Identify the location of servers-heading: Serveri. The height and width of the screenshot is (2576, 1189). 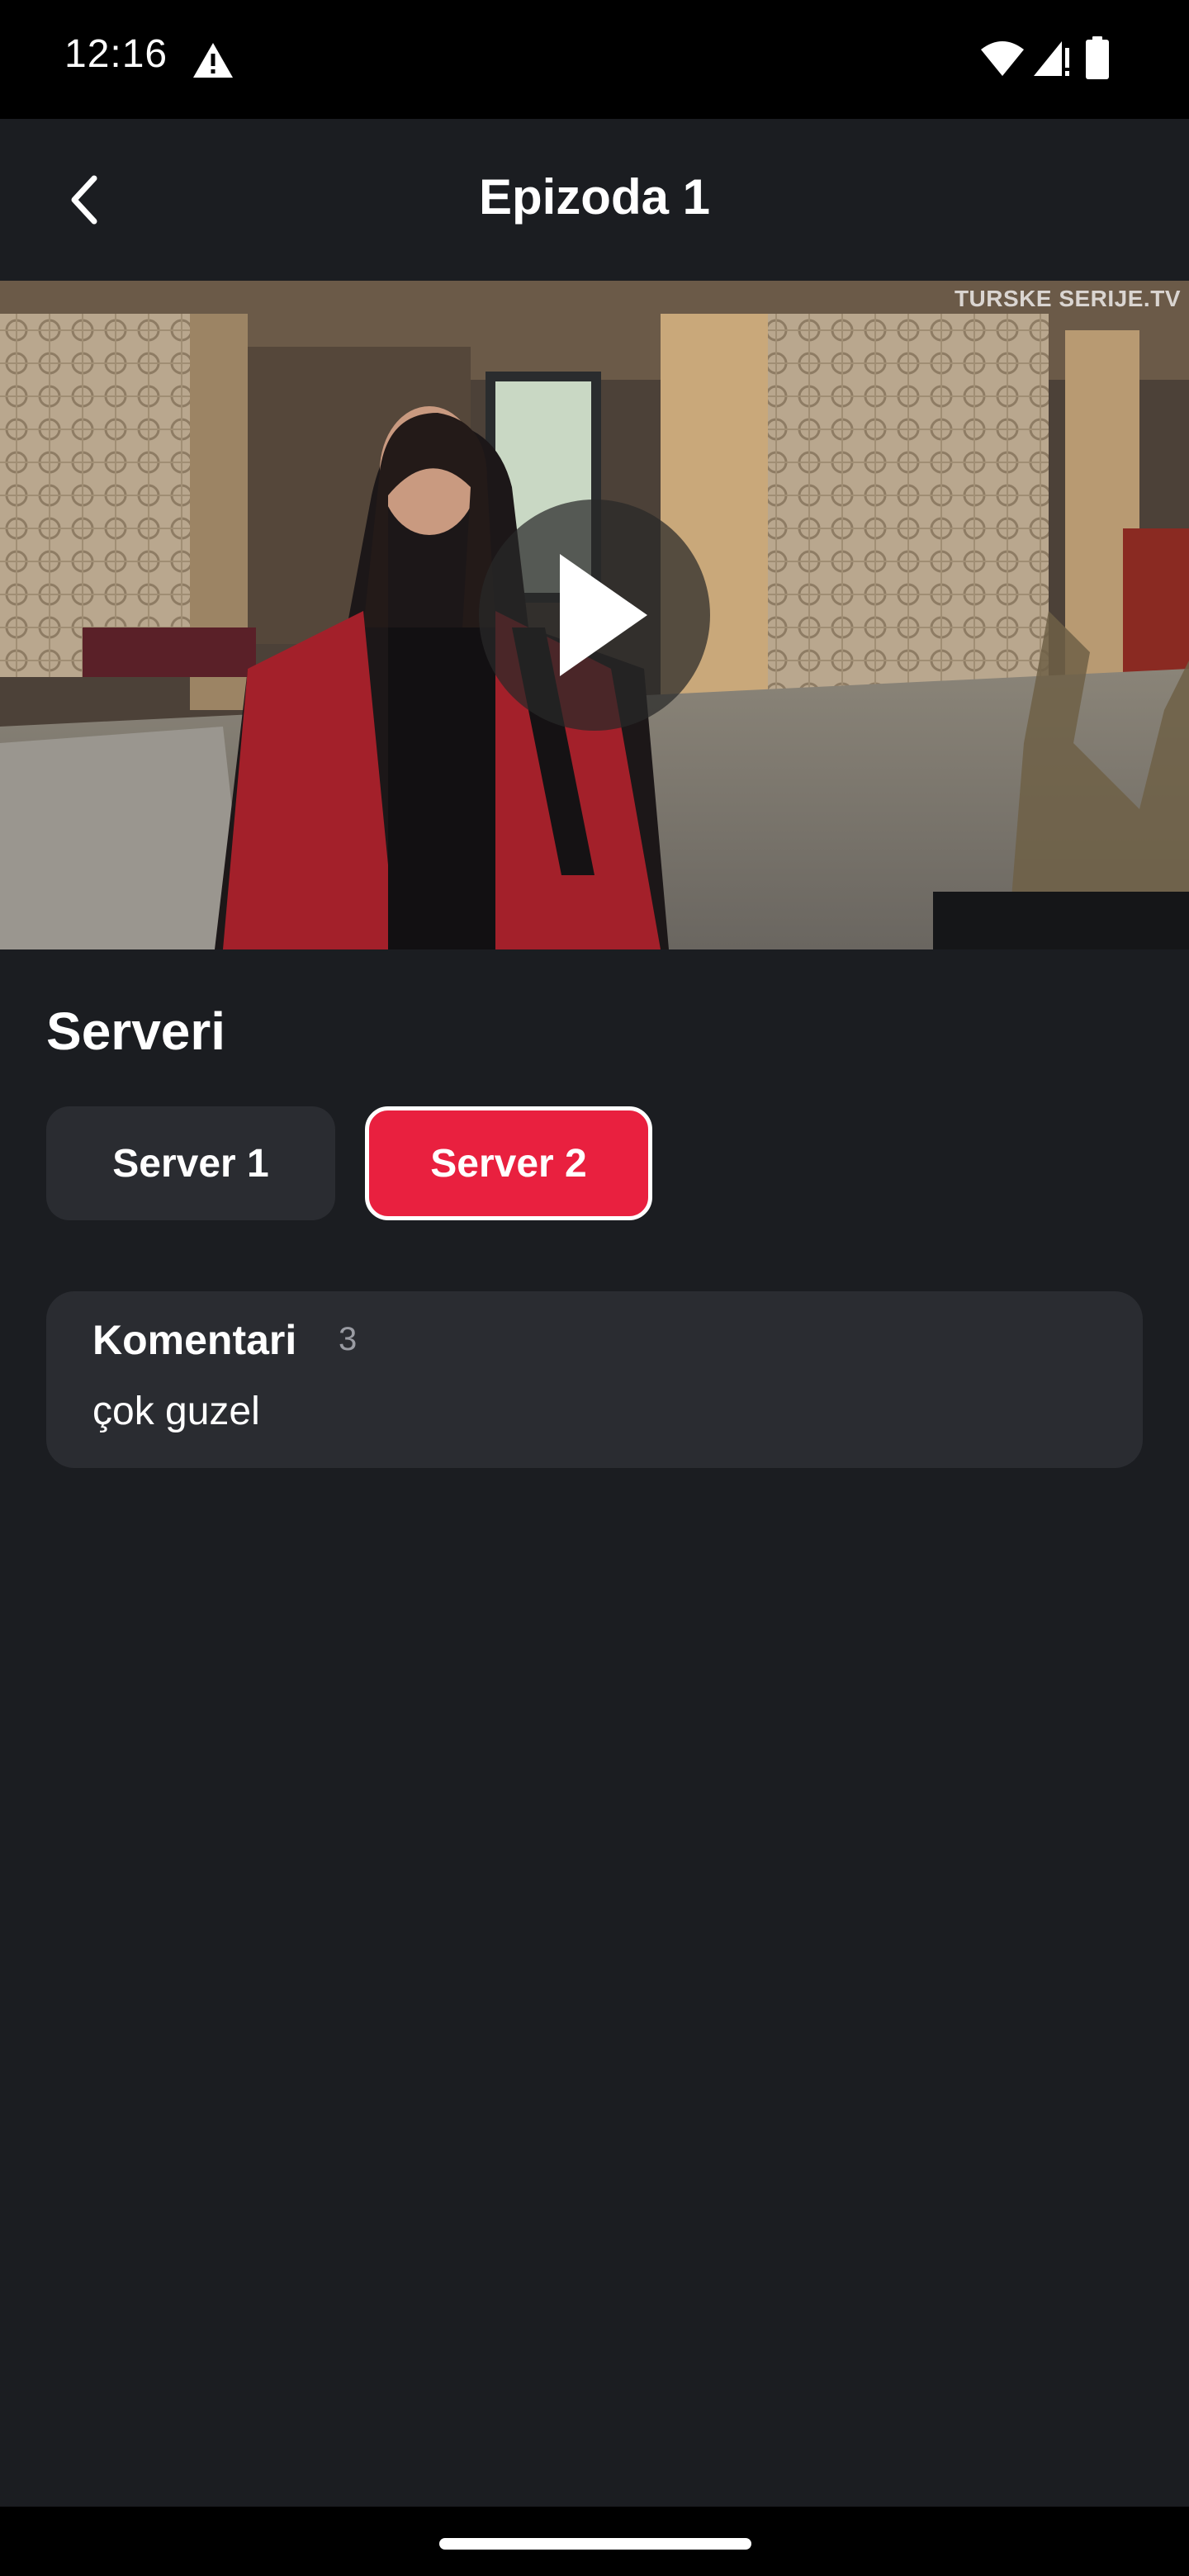
(136, 1031).